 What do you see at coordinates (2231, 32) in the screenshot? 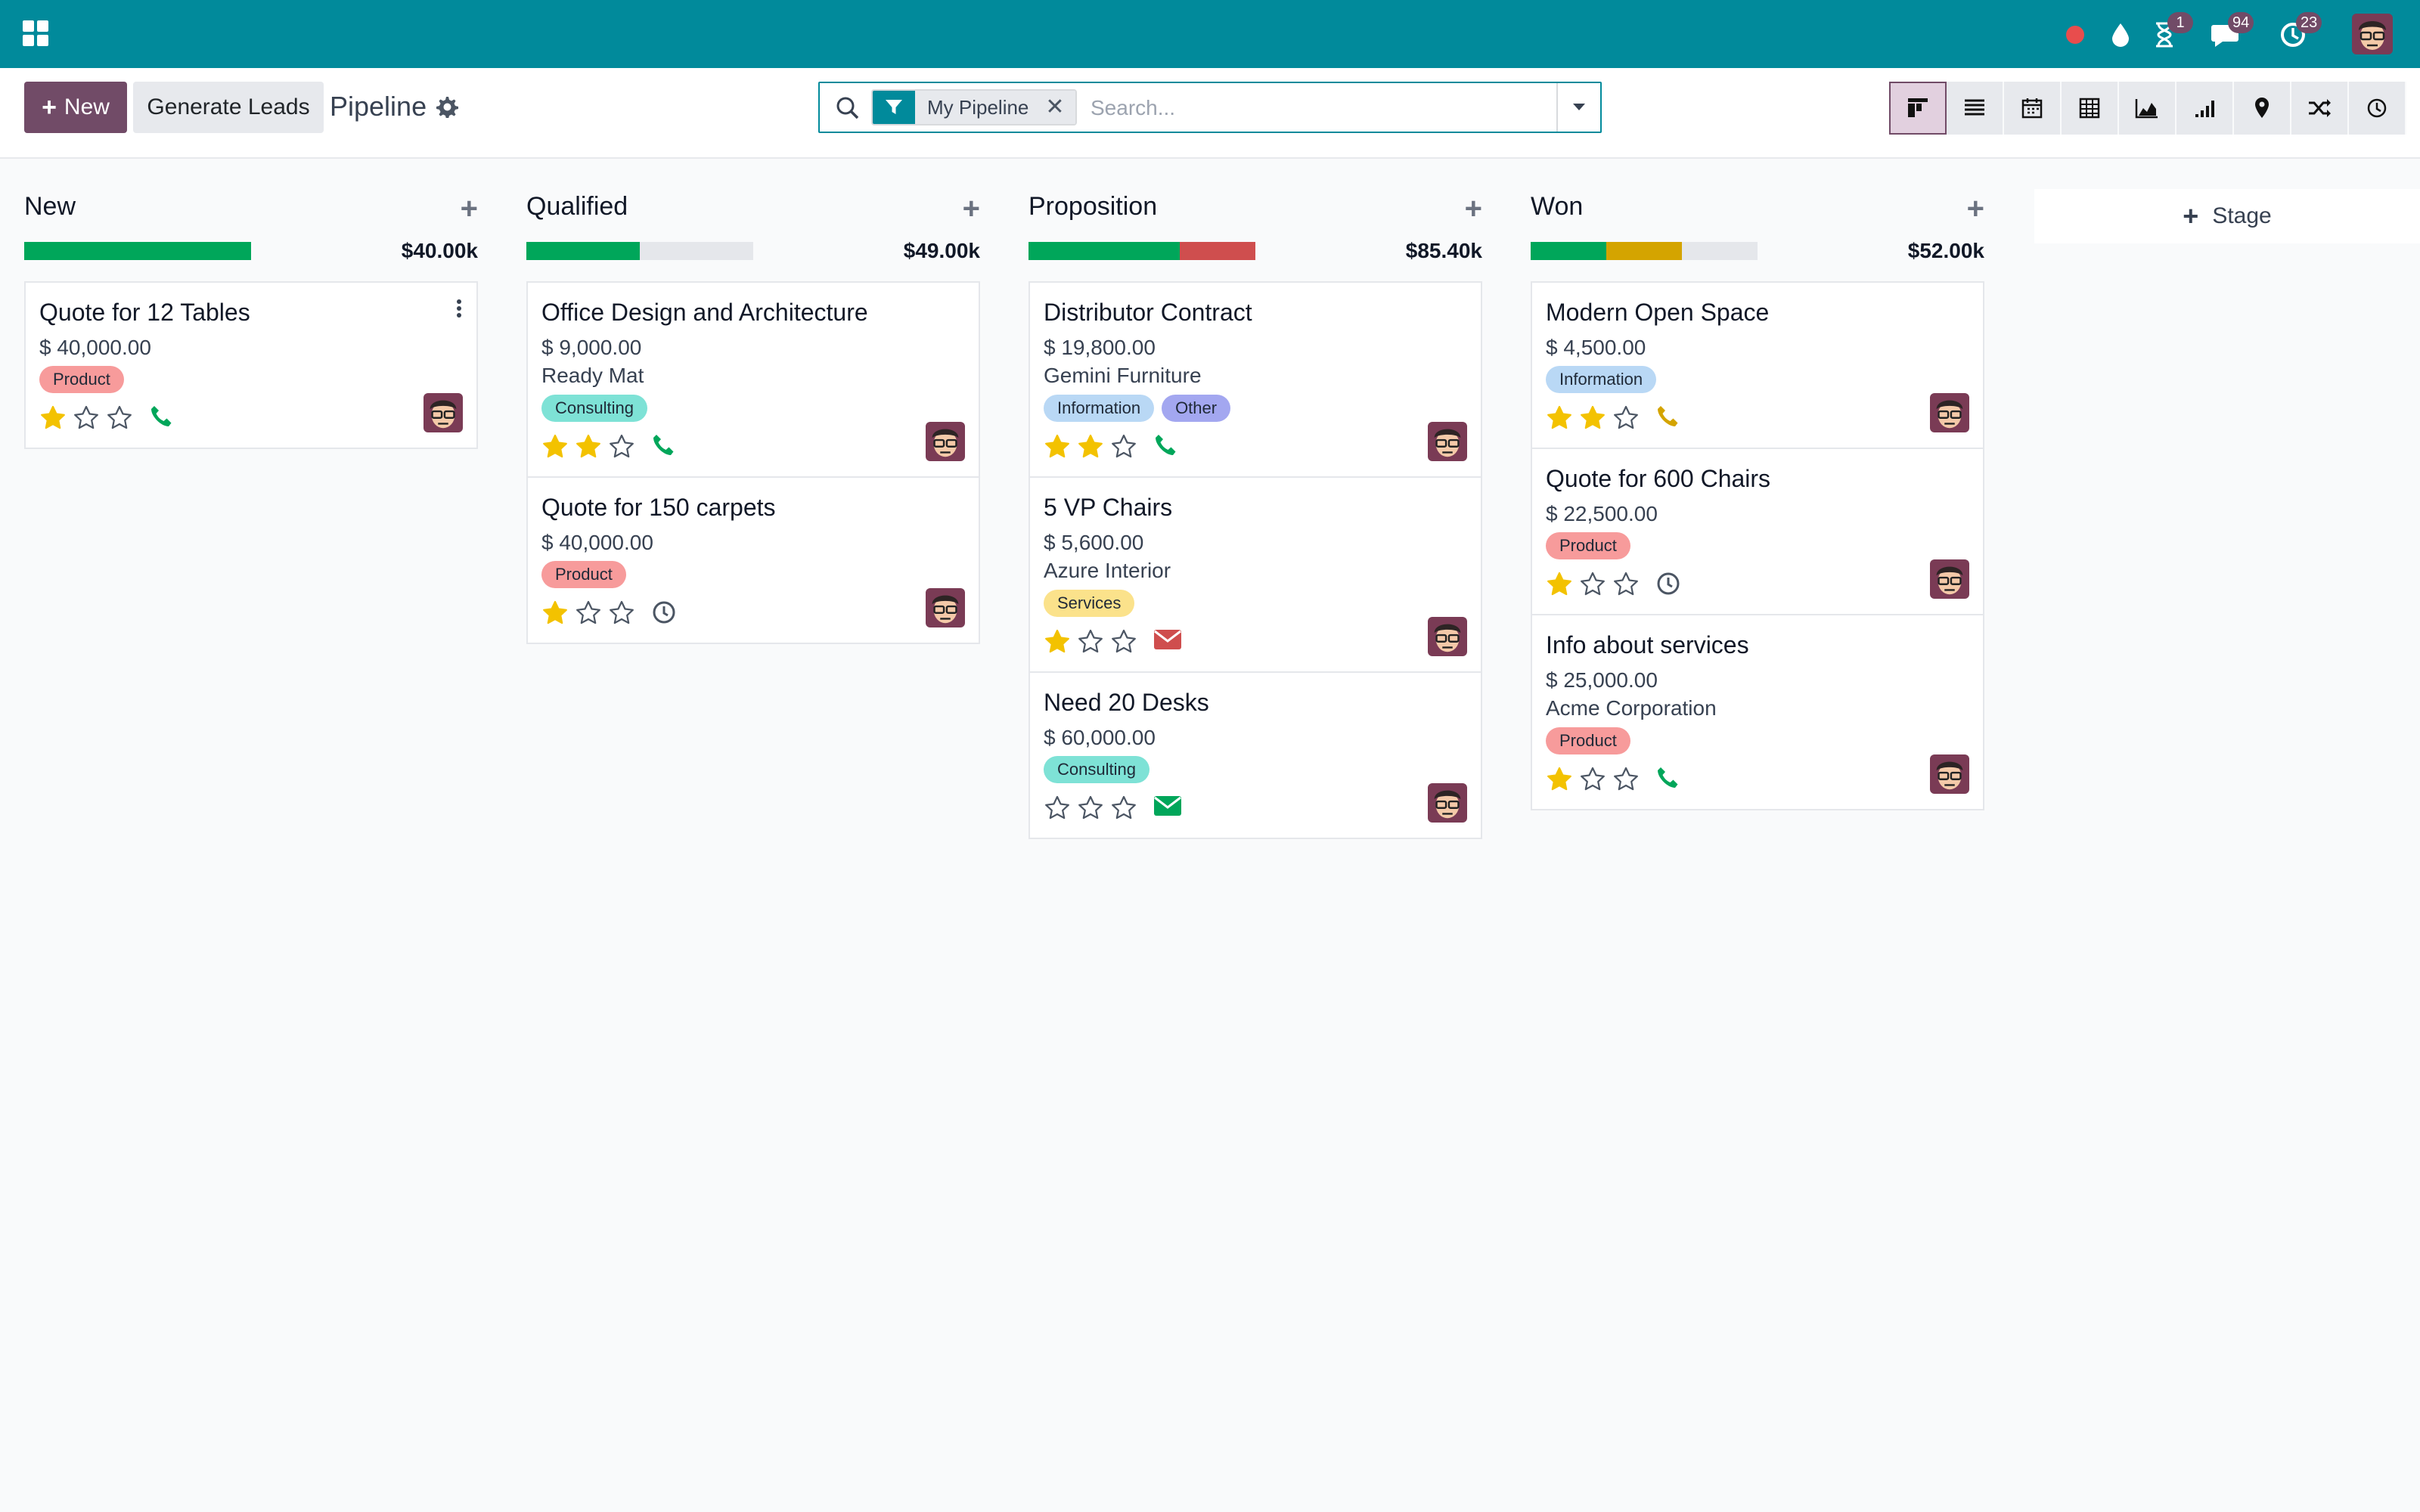
I see `messages-icon: 94` at bounding box center [2231, 32].